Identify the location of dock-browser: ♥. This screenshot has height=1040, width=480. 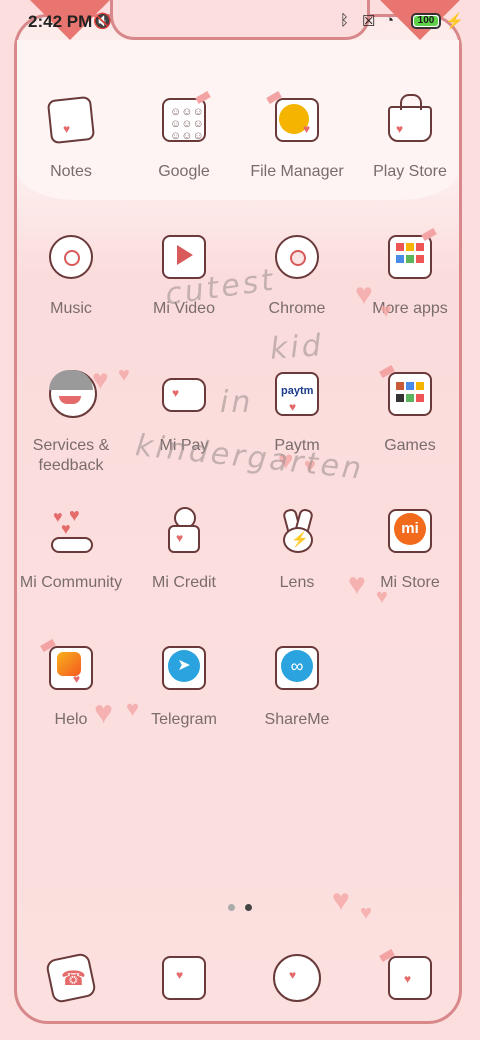
(297, 978).